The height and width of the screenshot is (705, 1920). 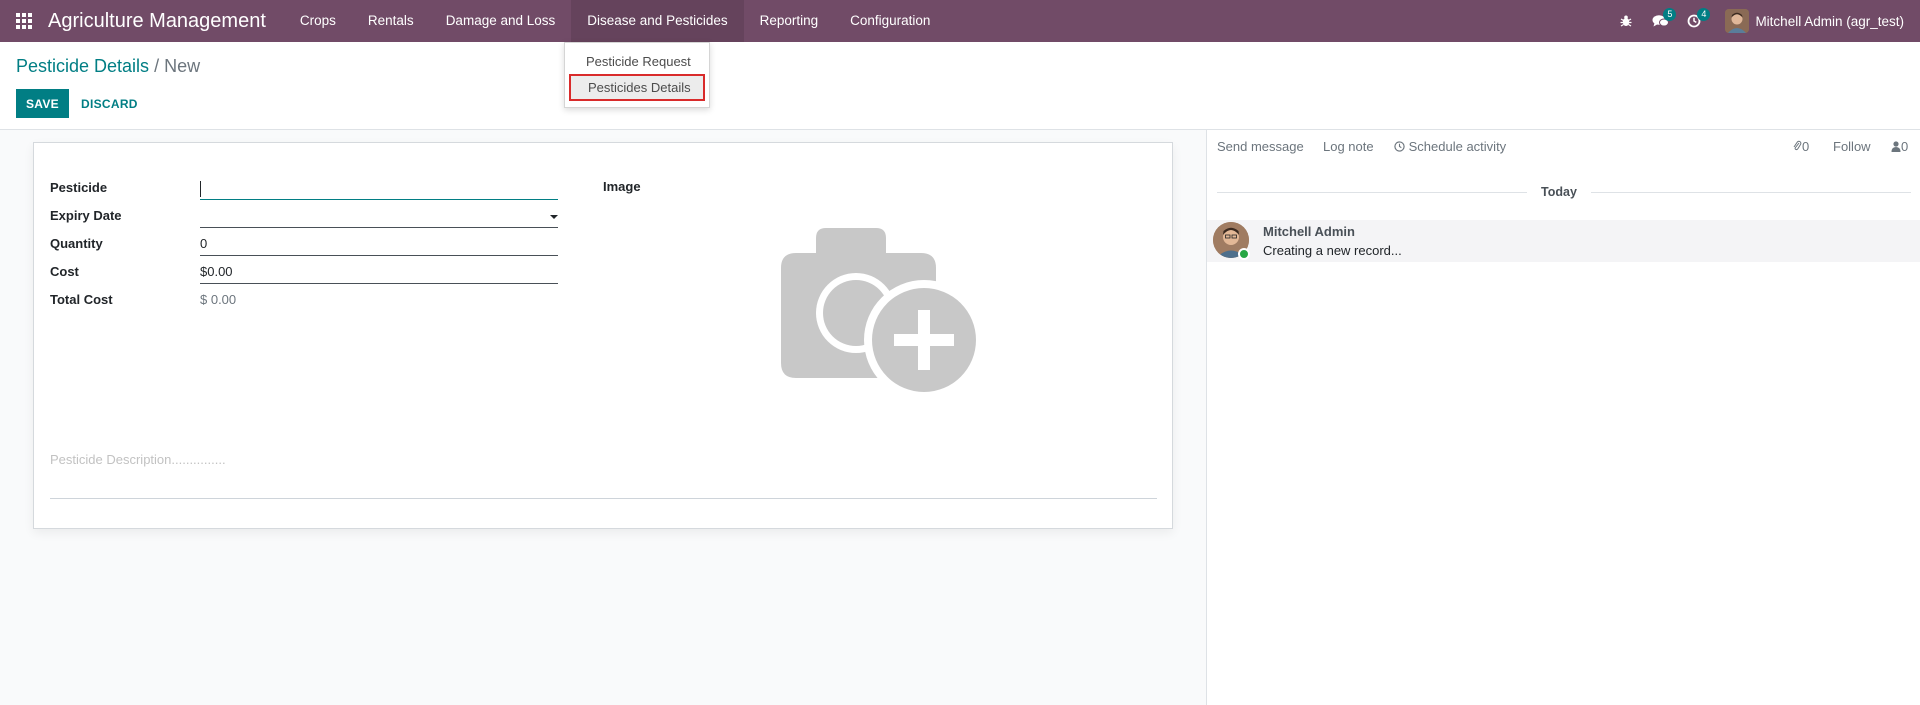 What do you see at coordinates (554, 217) in the screenshot?
I see `chevron-down-icon` at bounding box center [554, 217].